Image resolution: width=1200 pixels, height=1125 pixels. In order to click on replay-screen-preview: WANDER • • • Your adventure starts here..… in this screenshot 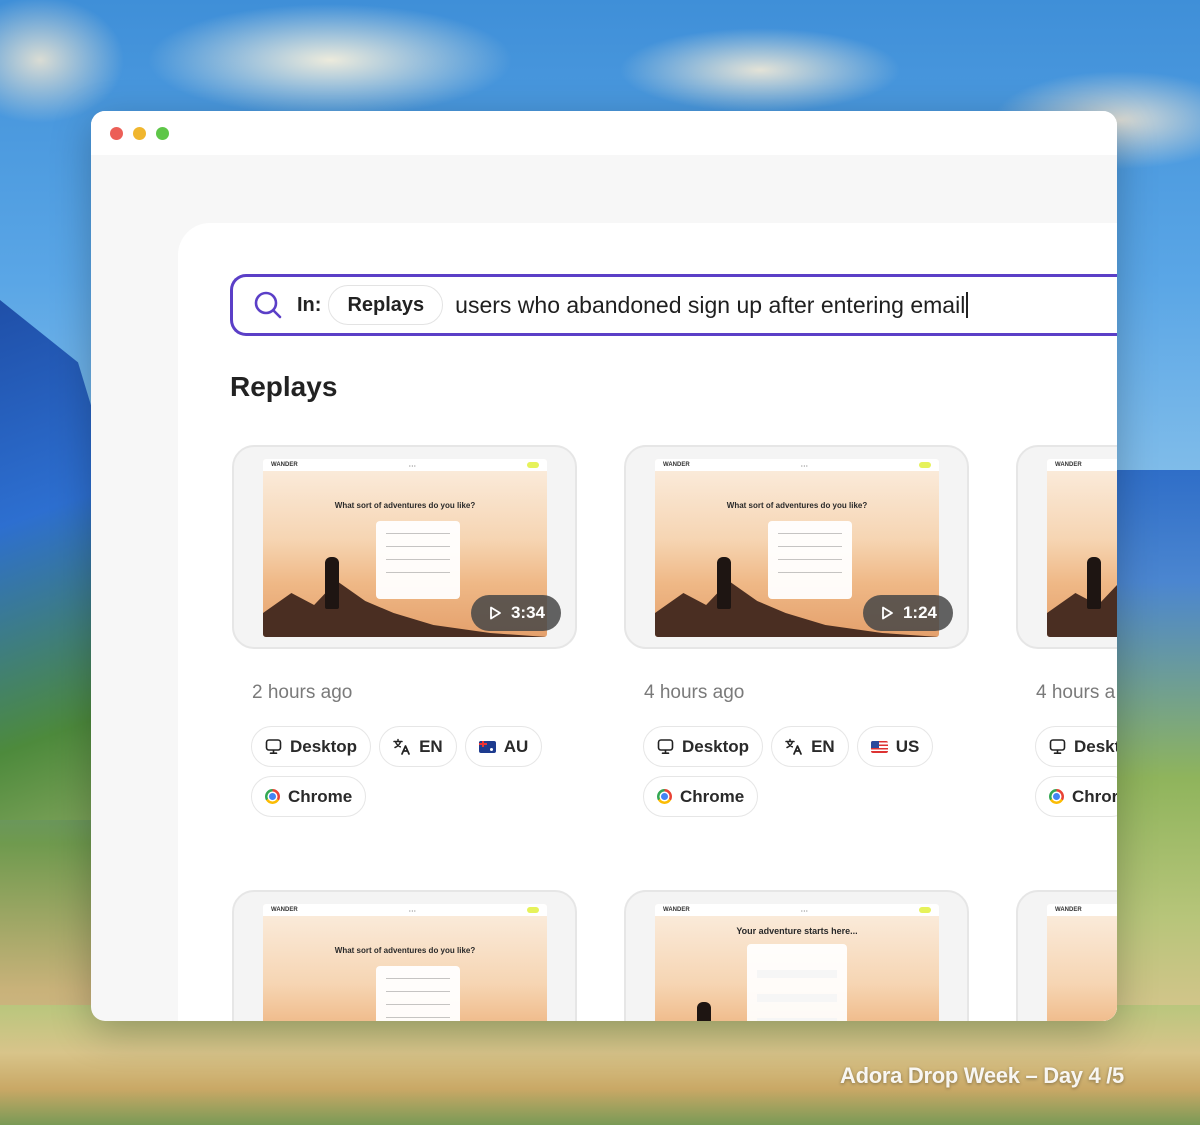, I will do `click(797, 962)`.